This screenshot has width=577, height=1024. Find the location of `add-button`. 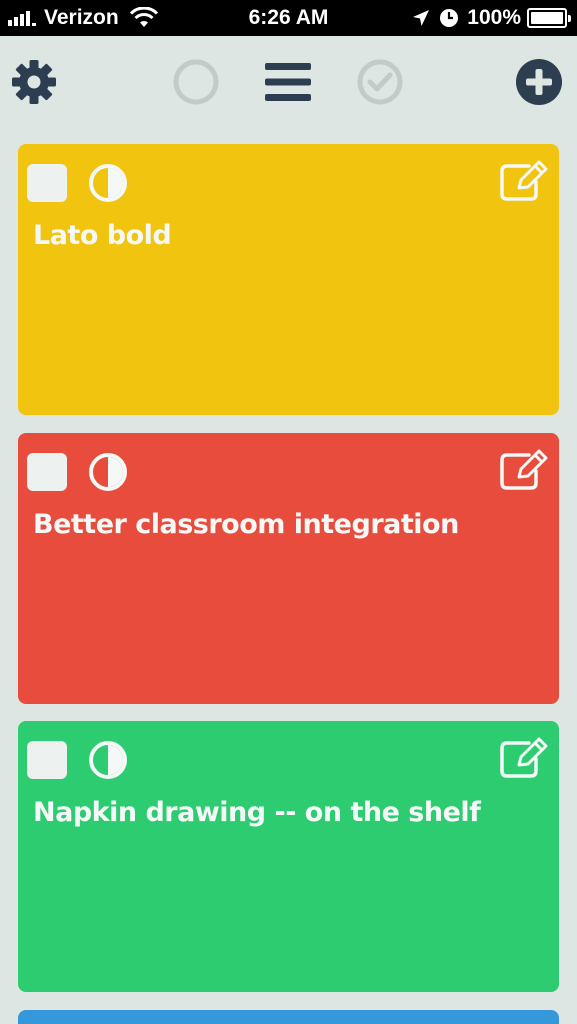

add-button is located at coordinates (539, 82).